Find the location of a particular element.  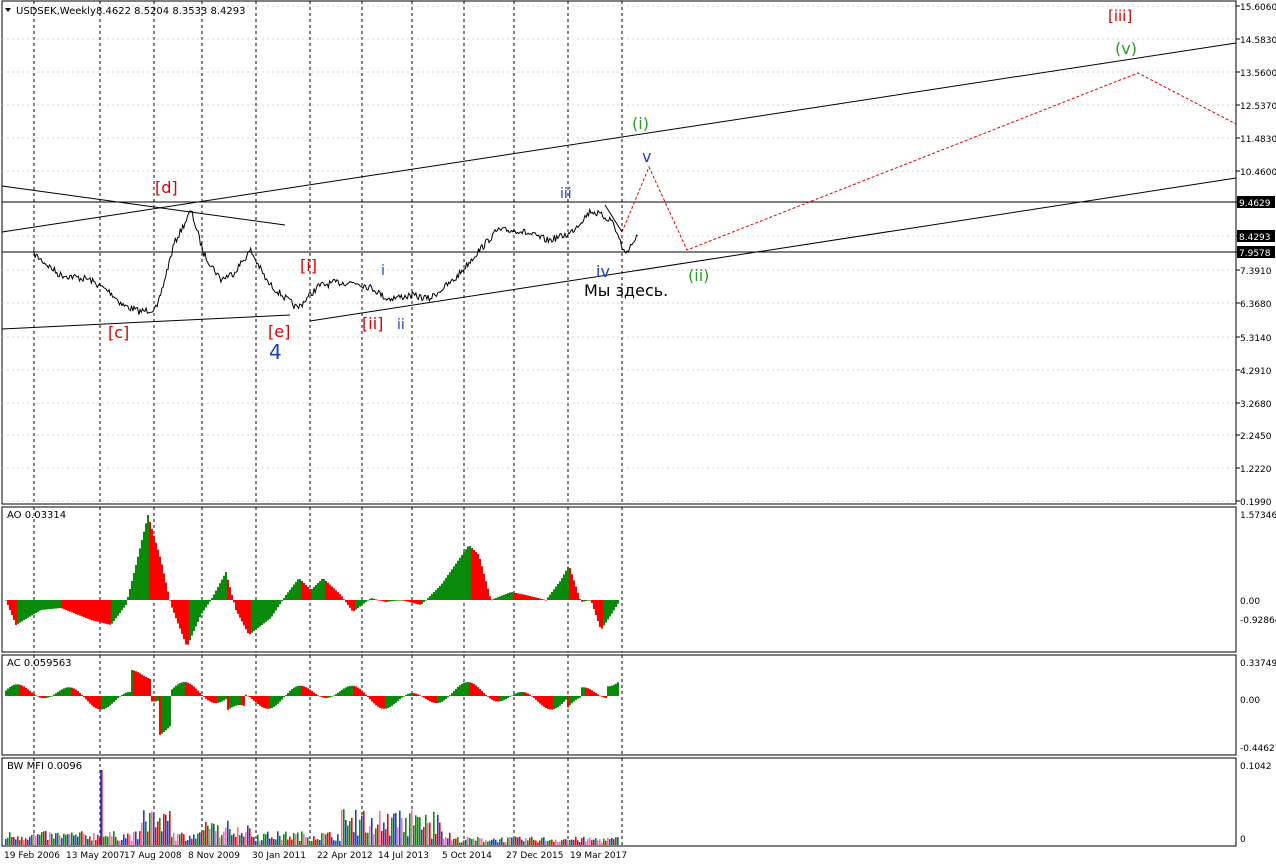

x-tick-label: 13 May 2007 is located at coordinates (95, 856).